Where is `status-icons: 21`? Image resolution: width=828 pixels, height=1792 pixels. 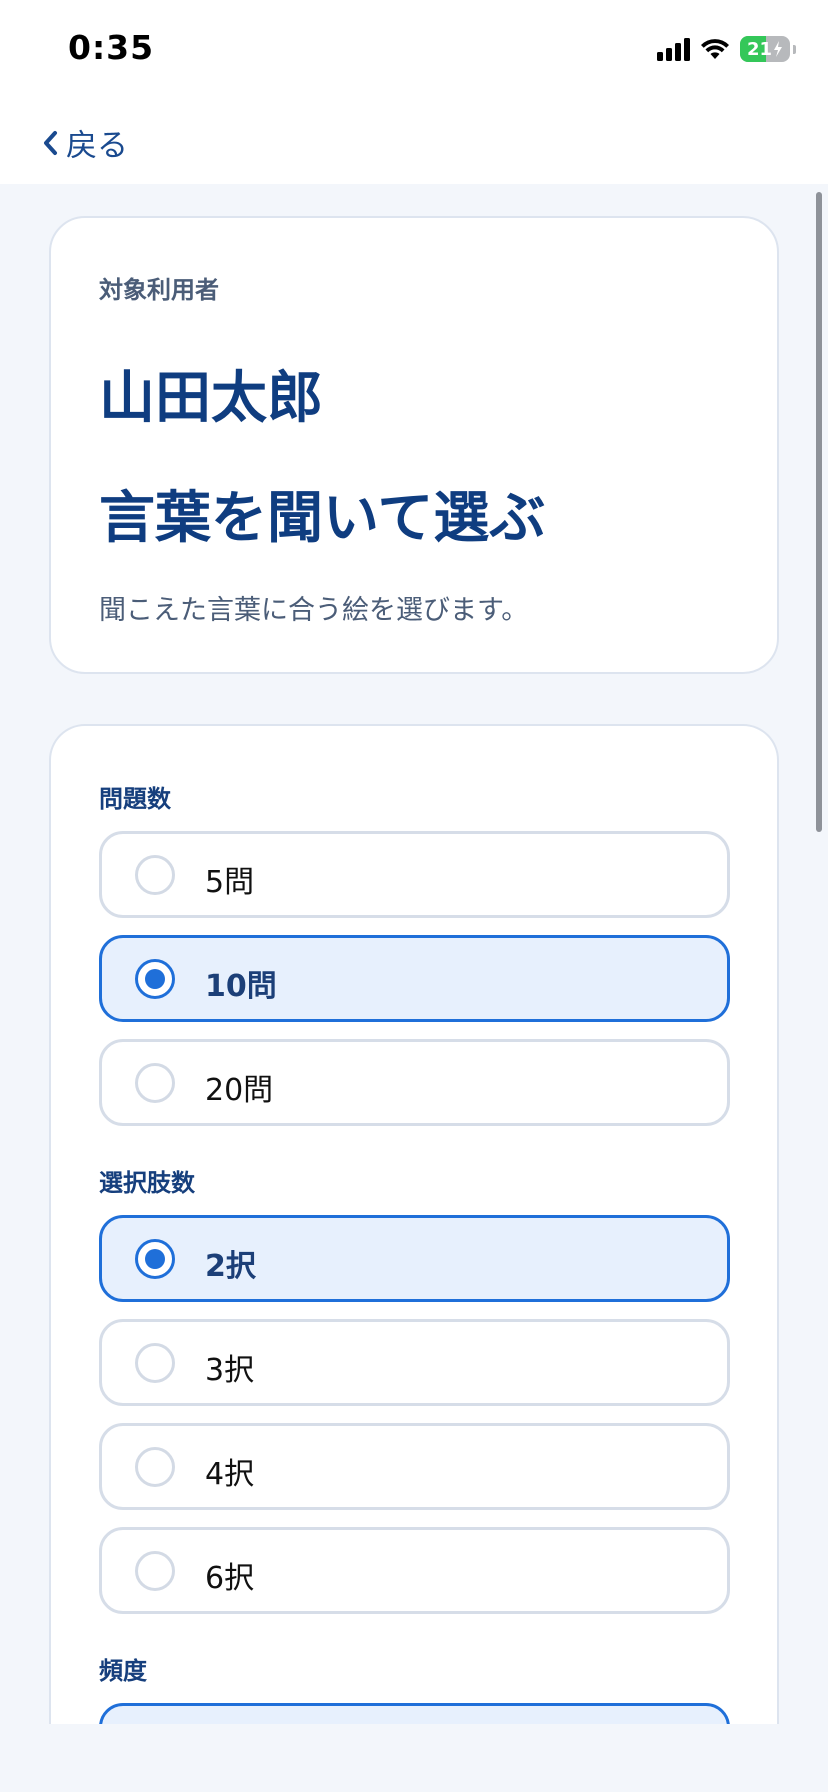
status-icons: 21 is located at coordinates (726, 49).